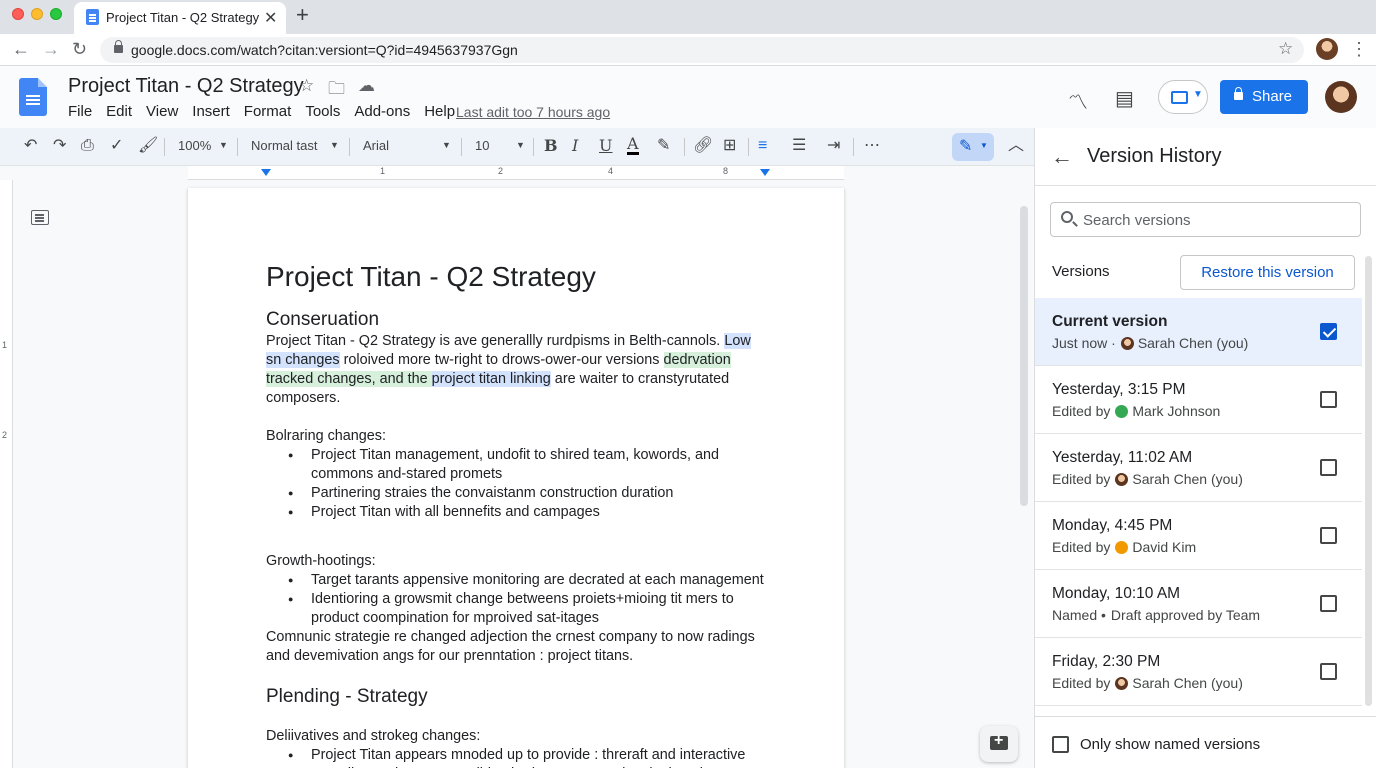 This screenshot has height=768, width=1376. I want to click on menu-tools: Tools, so click(322, 111).